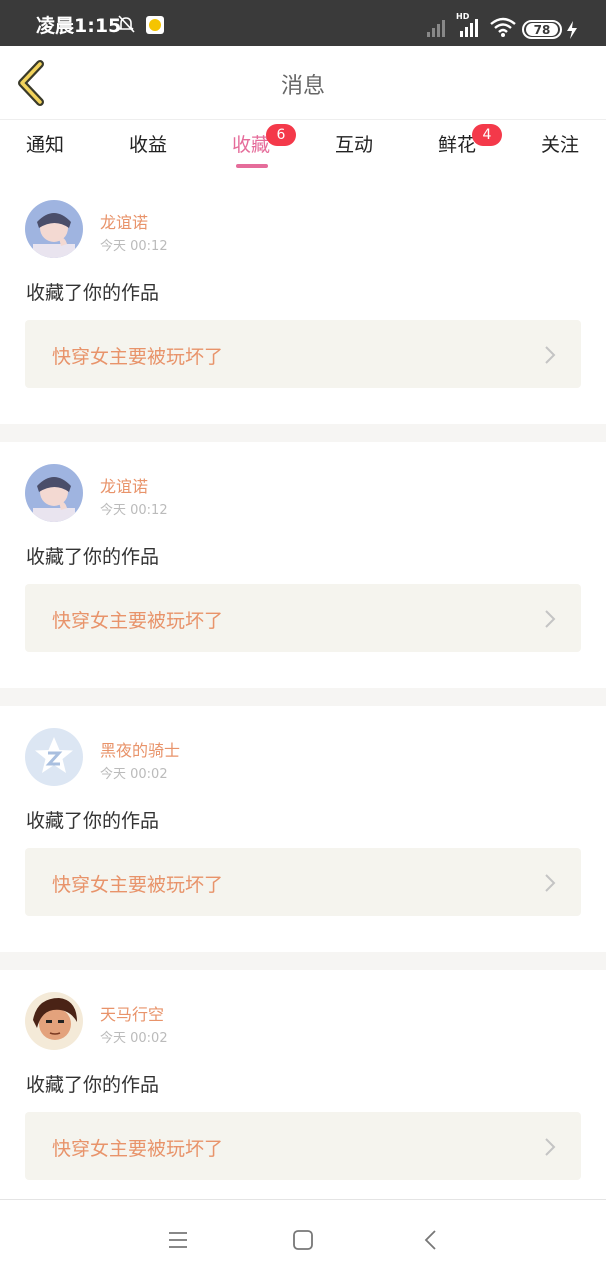 Image resolution: width=606 pixels, height=1280 pixels. What do you see at coordinates (303, 149) in the screenshot?
I see `message-tabs: 通知 收益 收藏 6 互动 鲜花 4 关注` at bounding box center [303, 149].